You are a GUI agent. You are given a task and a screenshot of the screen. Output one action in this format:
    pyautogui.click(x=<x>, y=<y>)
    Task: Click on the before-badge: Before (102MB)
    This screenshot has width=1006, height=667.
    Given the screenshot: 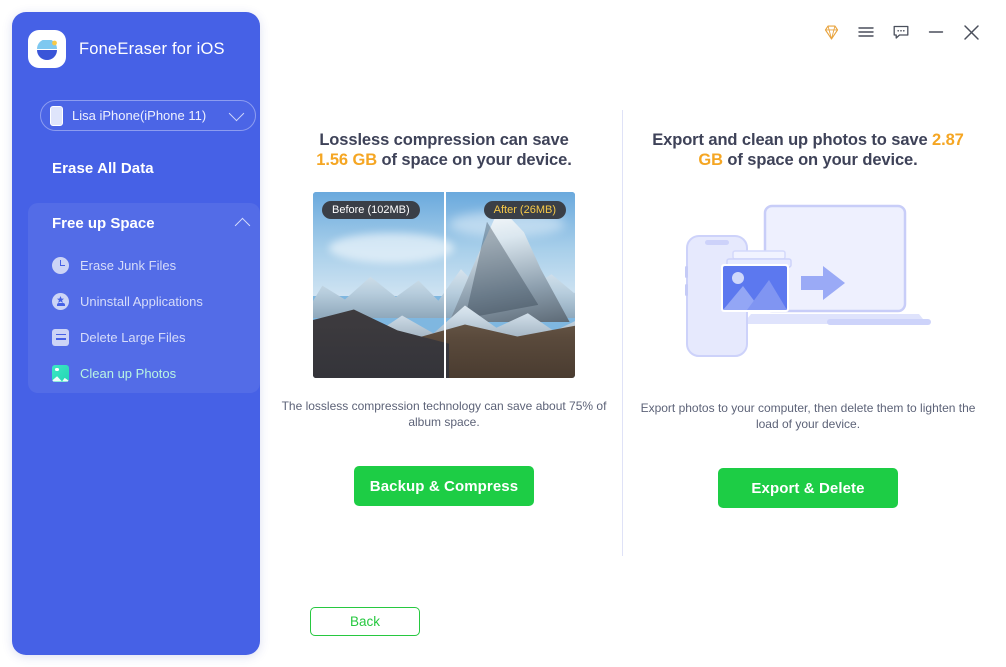 What is the action you would take?
    pyautogui.click(x=371, y=210)
    